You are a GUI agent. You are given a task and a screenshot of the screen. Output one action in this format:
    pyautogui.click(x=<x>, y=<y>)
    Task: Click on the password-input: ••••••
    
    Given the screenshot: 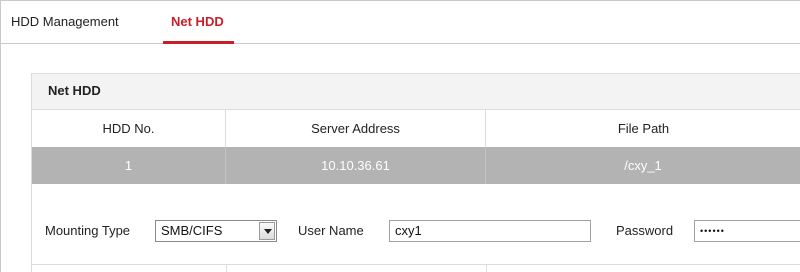 What is the action you would take?
    pyautogui.click(x=747, y=231)
    